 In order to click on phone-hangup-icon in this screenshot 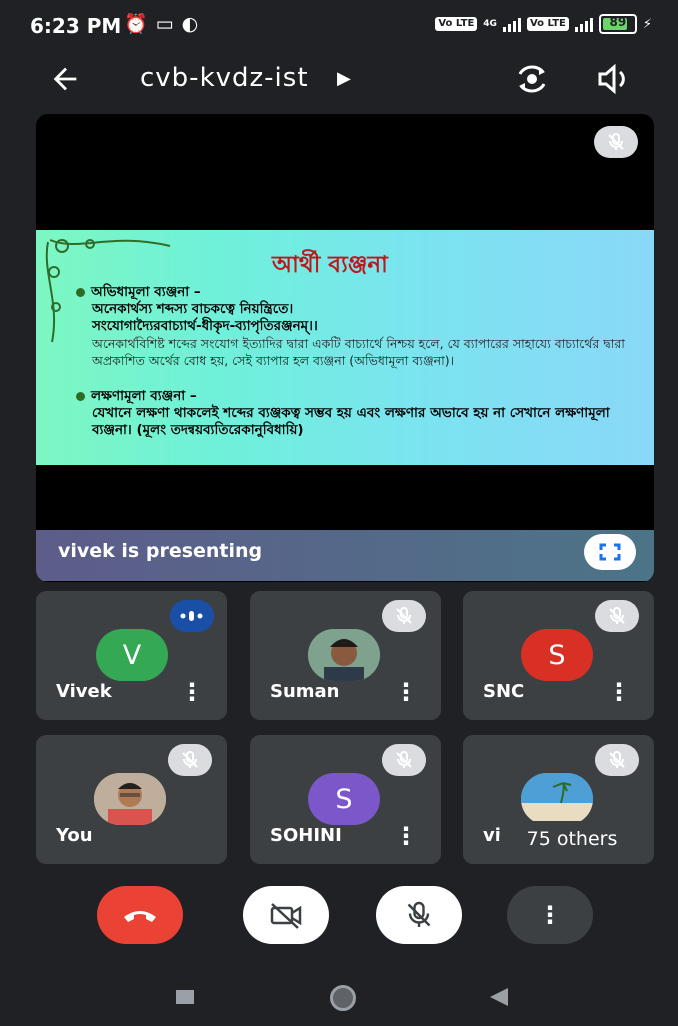, I will do `click(140, 916)`.